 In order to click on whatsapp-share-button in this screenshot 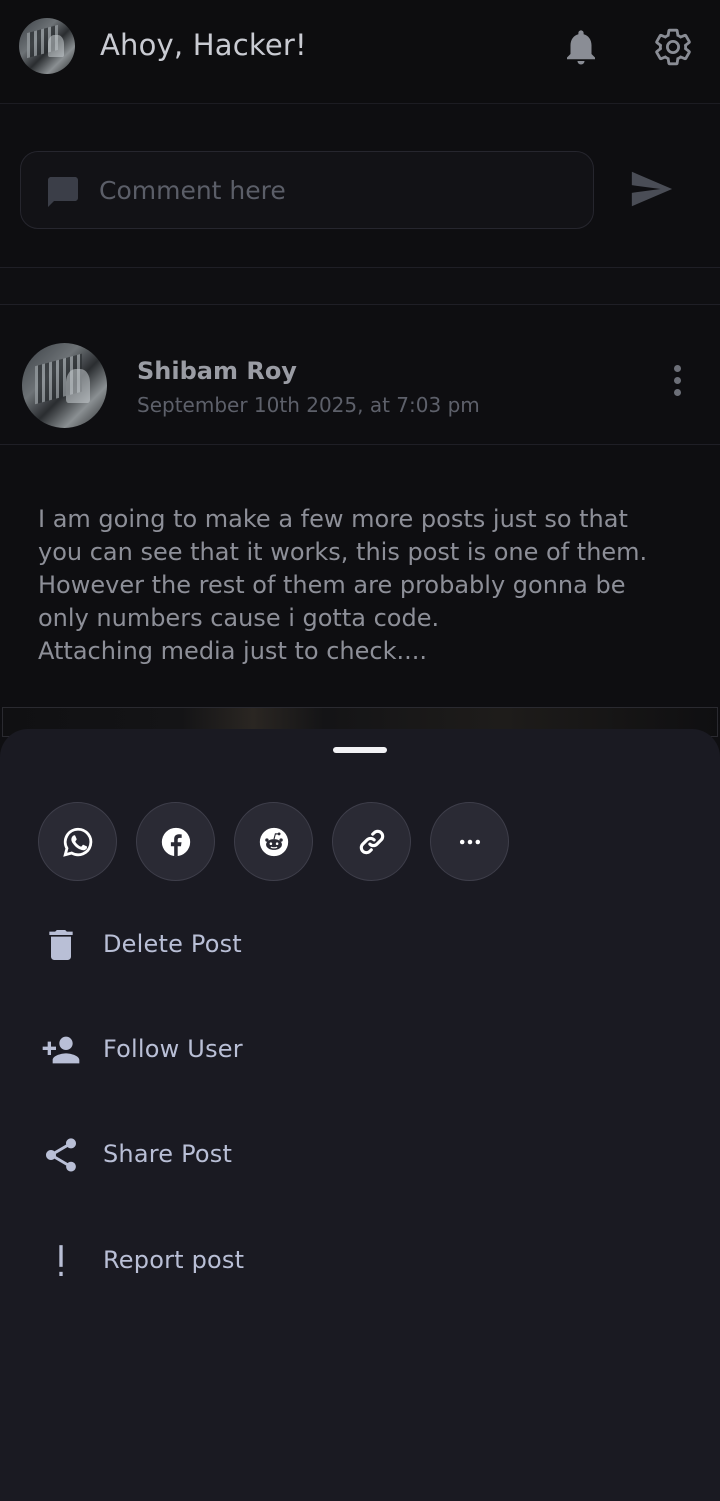, I will do `click(77, 841)`.